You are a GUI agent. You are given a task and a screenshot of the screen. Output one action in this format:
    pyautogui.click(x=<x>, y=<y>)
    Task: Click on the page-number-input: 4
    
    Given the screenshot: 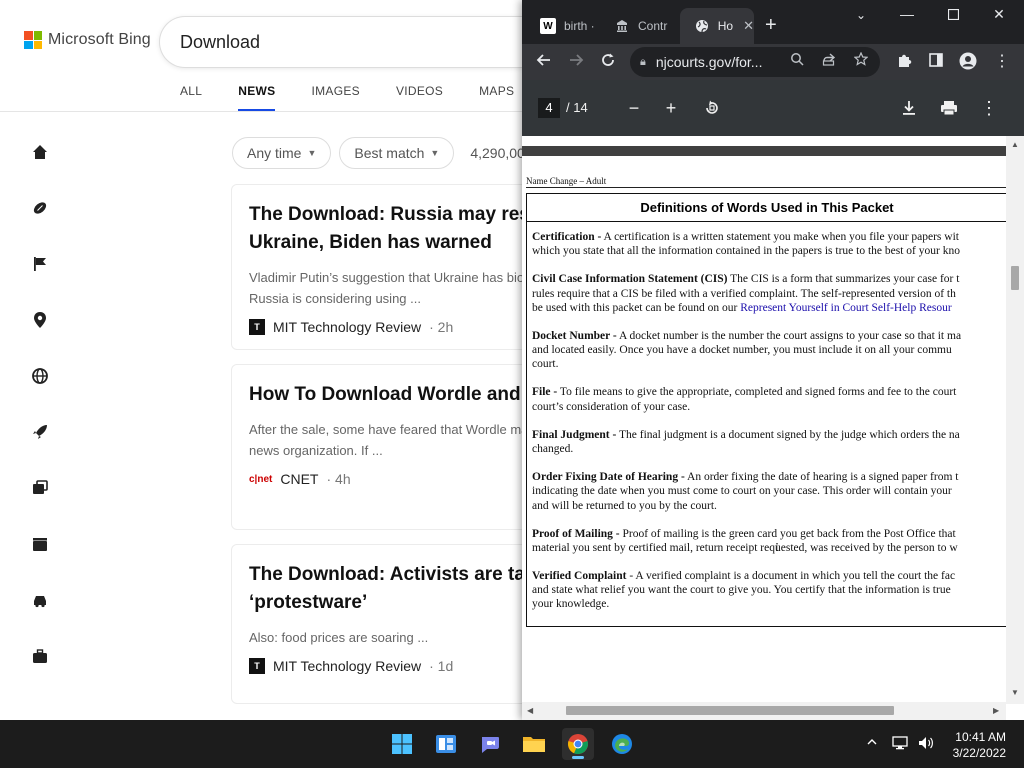 What is the action you would take?
    pyautogui.click(x=549, y=108)
    